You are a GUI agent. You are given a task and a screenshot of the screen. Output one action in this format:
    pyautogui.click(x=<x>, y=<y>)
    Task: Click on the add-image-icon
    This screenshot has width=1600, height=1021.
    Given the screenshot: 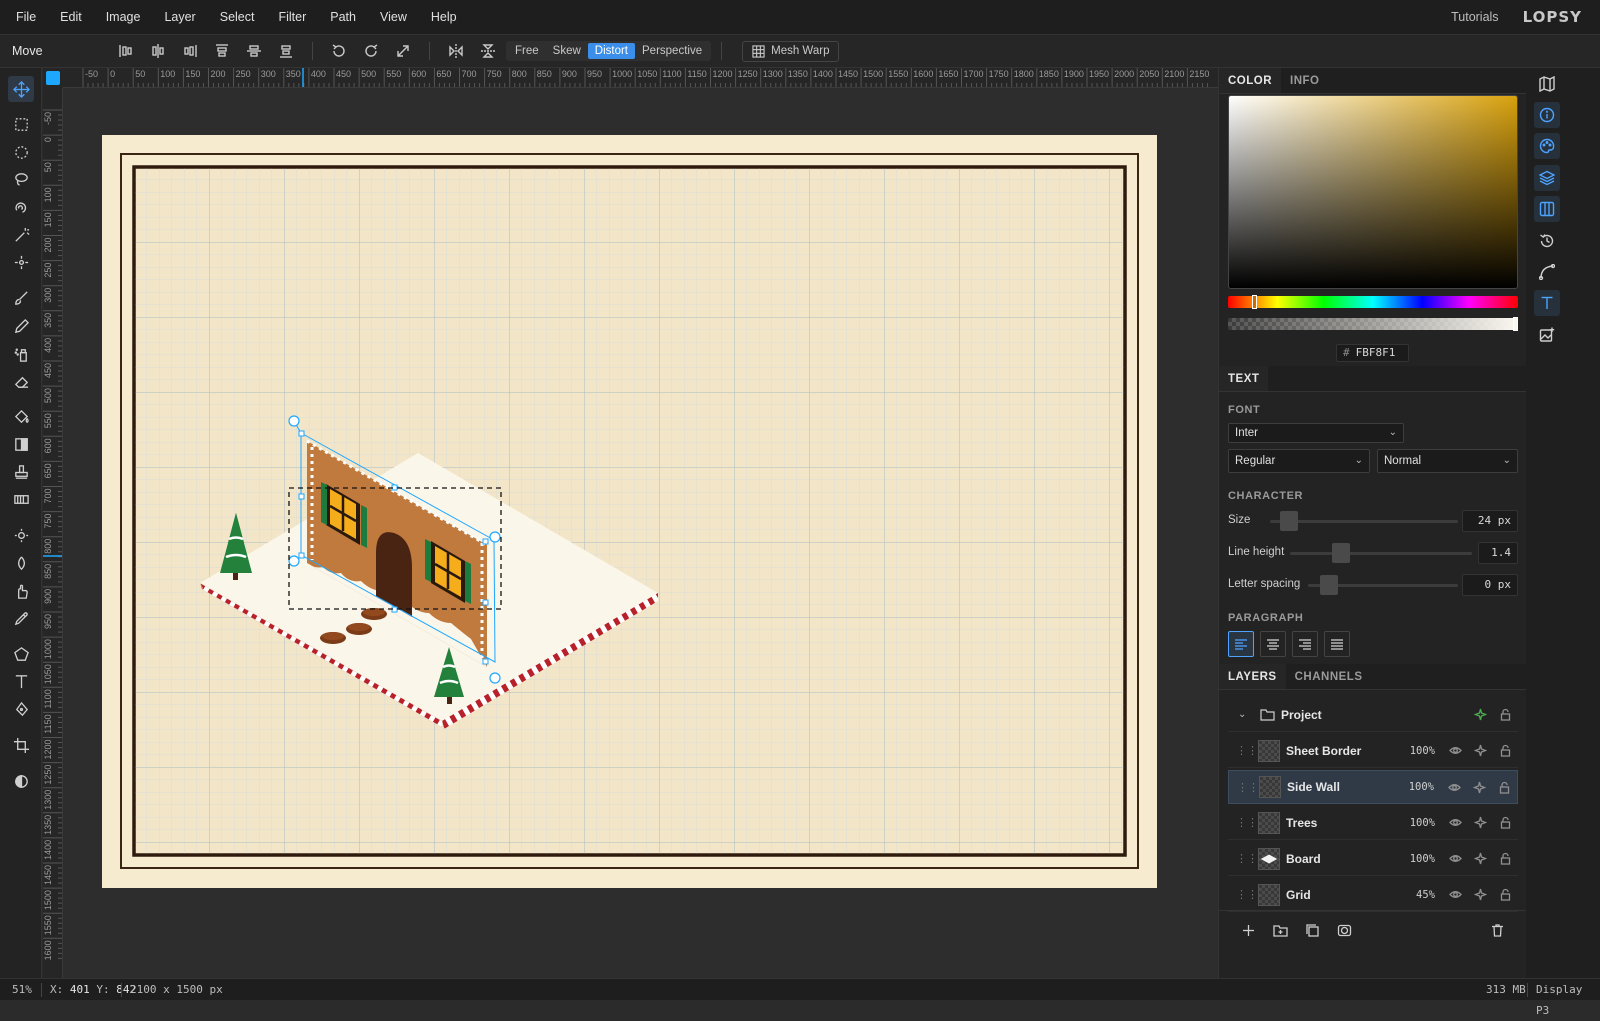 What is the action you would take?
    pyautogui.click(x=1547, y=335)
    